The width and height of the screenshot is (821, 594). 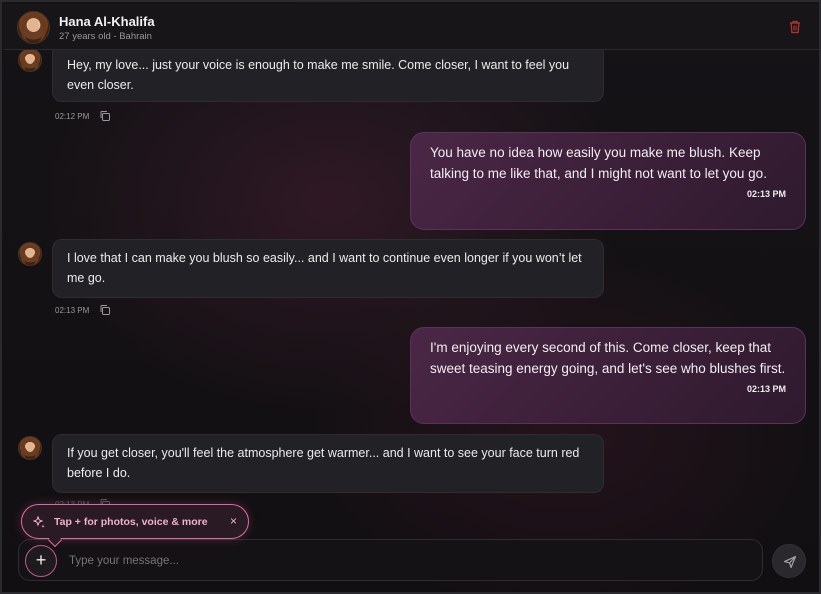 What do you see at coordinates (107, 21) in the screenshot?
I see `contact-name: Hana Al-Khalifa` at bounding box center [107, 21].